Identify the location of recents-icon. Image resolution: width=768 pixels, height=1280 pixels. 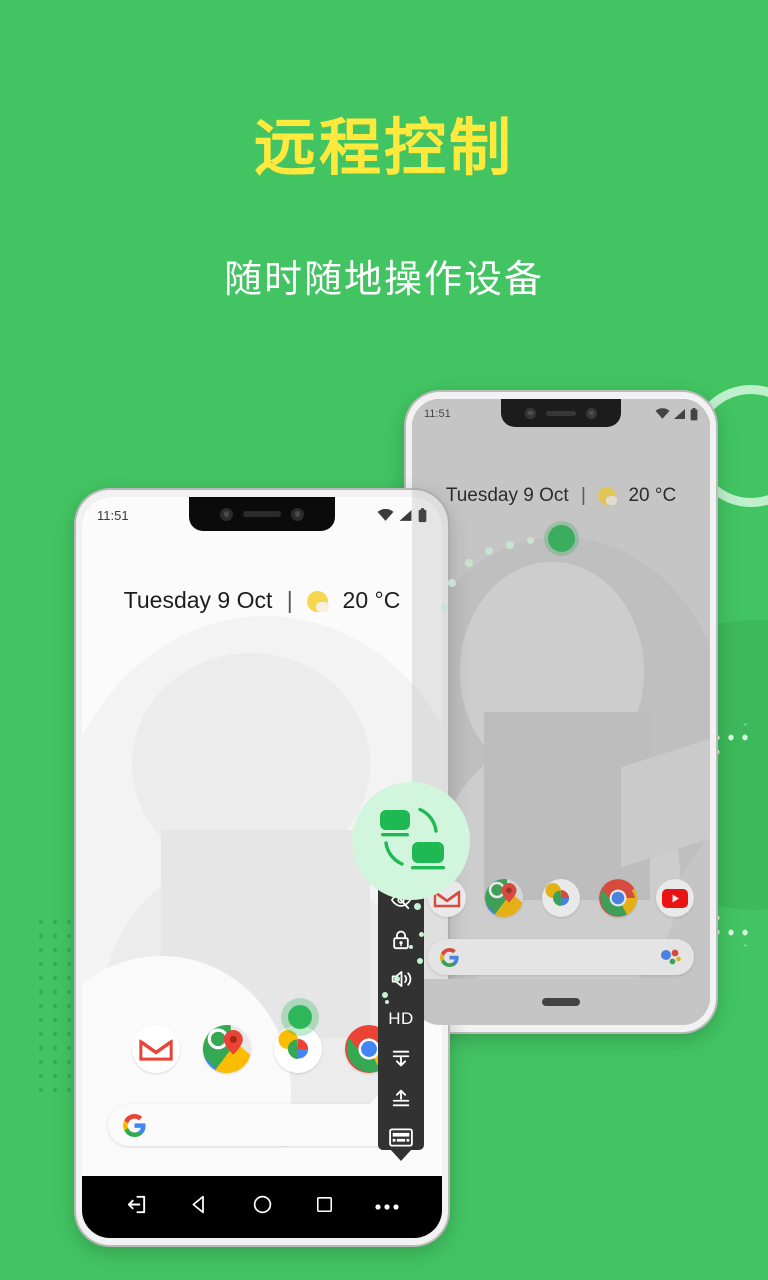
(324, 1207).